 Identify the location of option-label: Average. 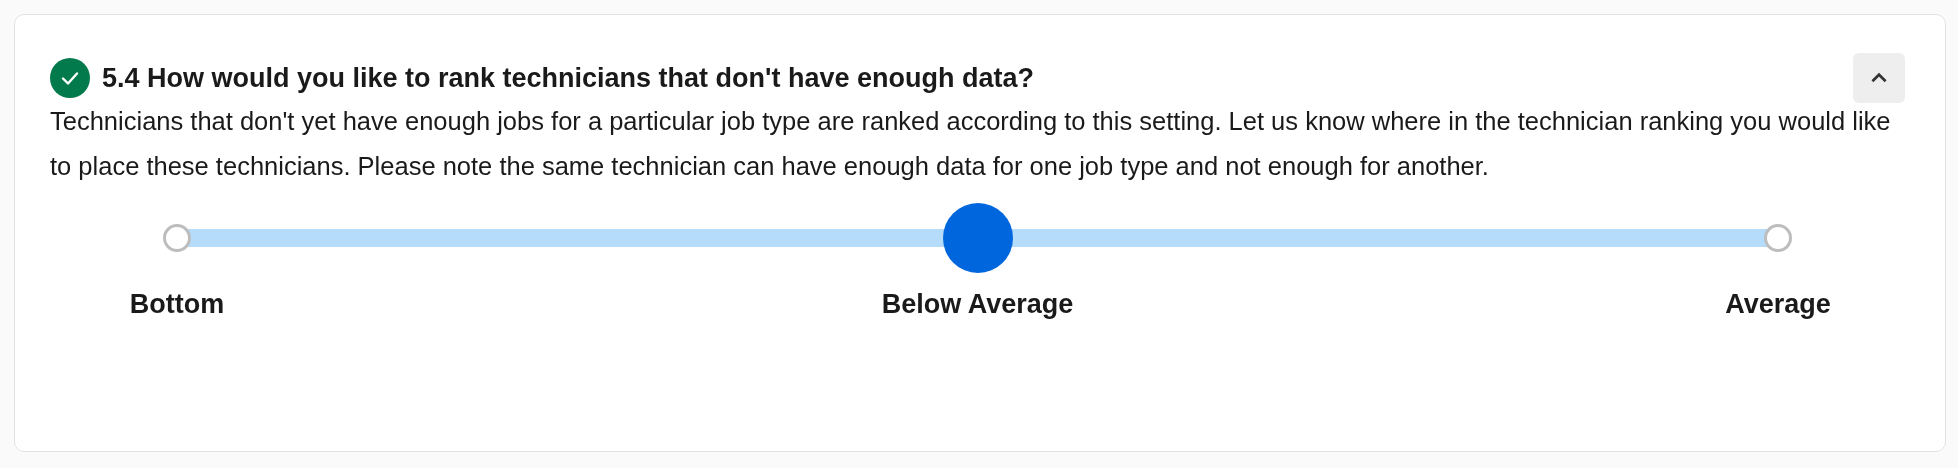
(1778, 304).